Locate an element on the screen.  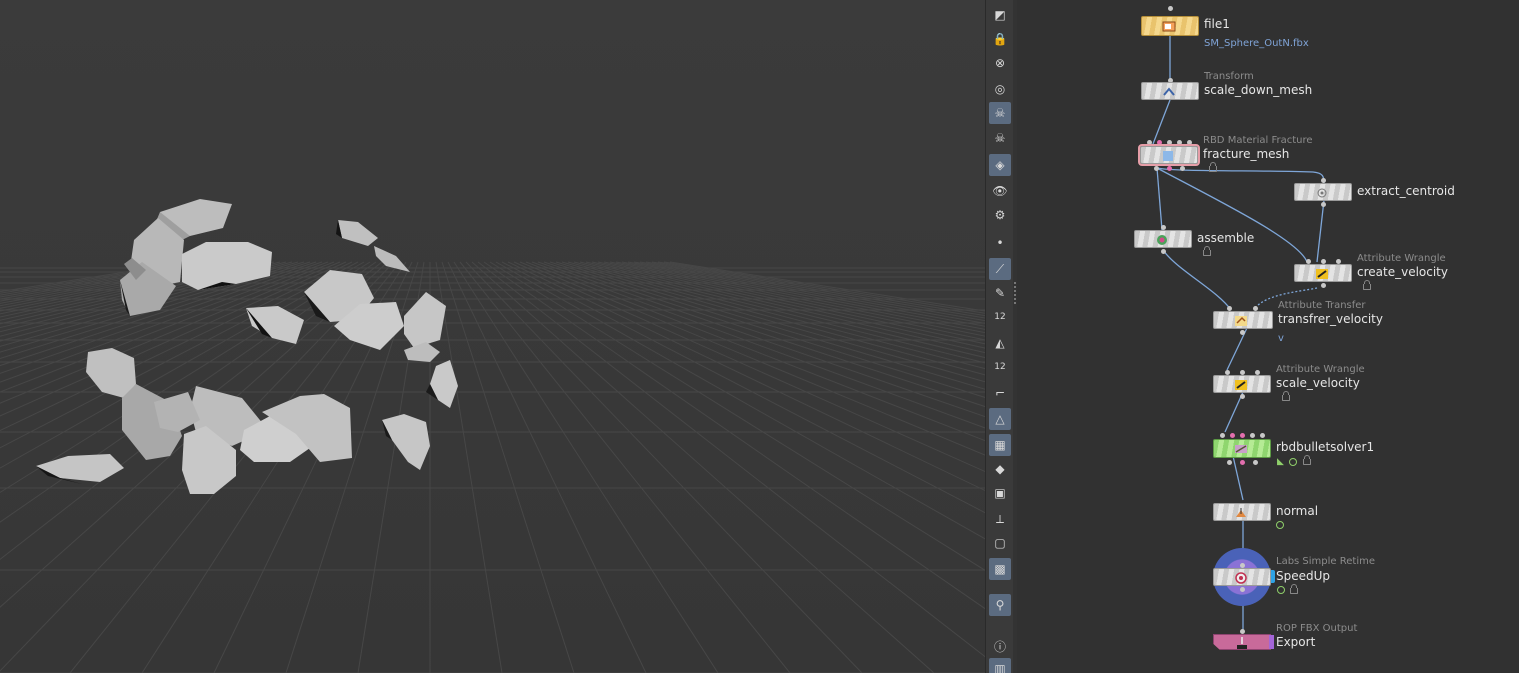
pin-icon: ⚲ is located at coordinates (1000, 605).